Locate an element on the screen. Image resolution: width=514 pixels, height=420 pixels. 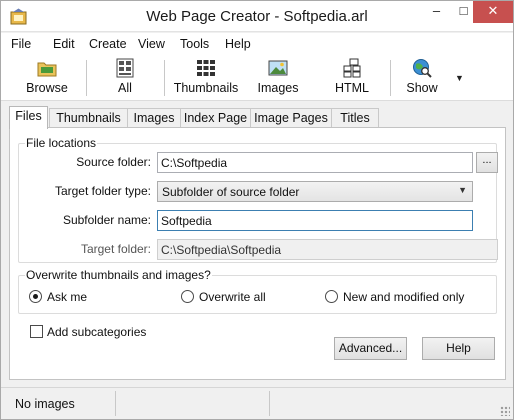
target-type-label: Target folder type: is located at coordinates (102, 191).